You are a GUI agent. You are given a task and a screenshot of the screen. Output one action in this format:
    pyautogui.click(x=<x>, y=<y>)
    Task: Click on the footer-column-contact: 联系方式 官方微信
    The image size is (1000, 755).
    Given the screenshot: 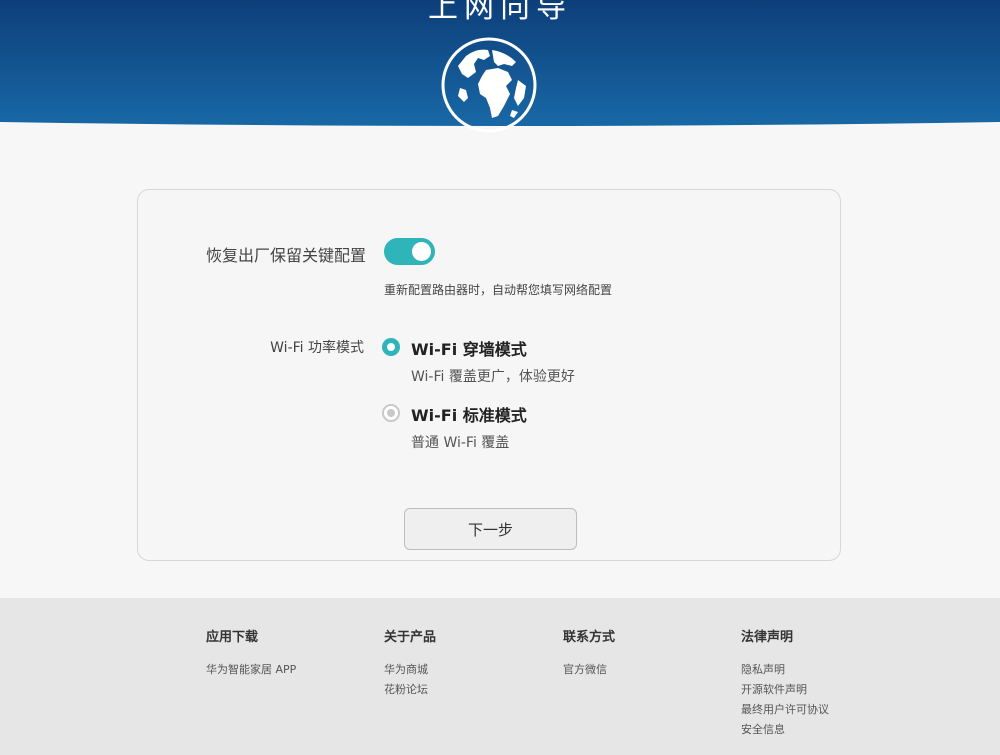 What is the action you would take?
    pyautogui.click(x=589, y=653)
    